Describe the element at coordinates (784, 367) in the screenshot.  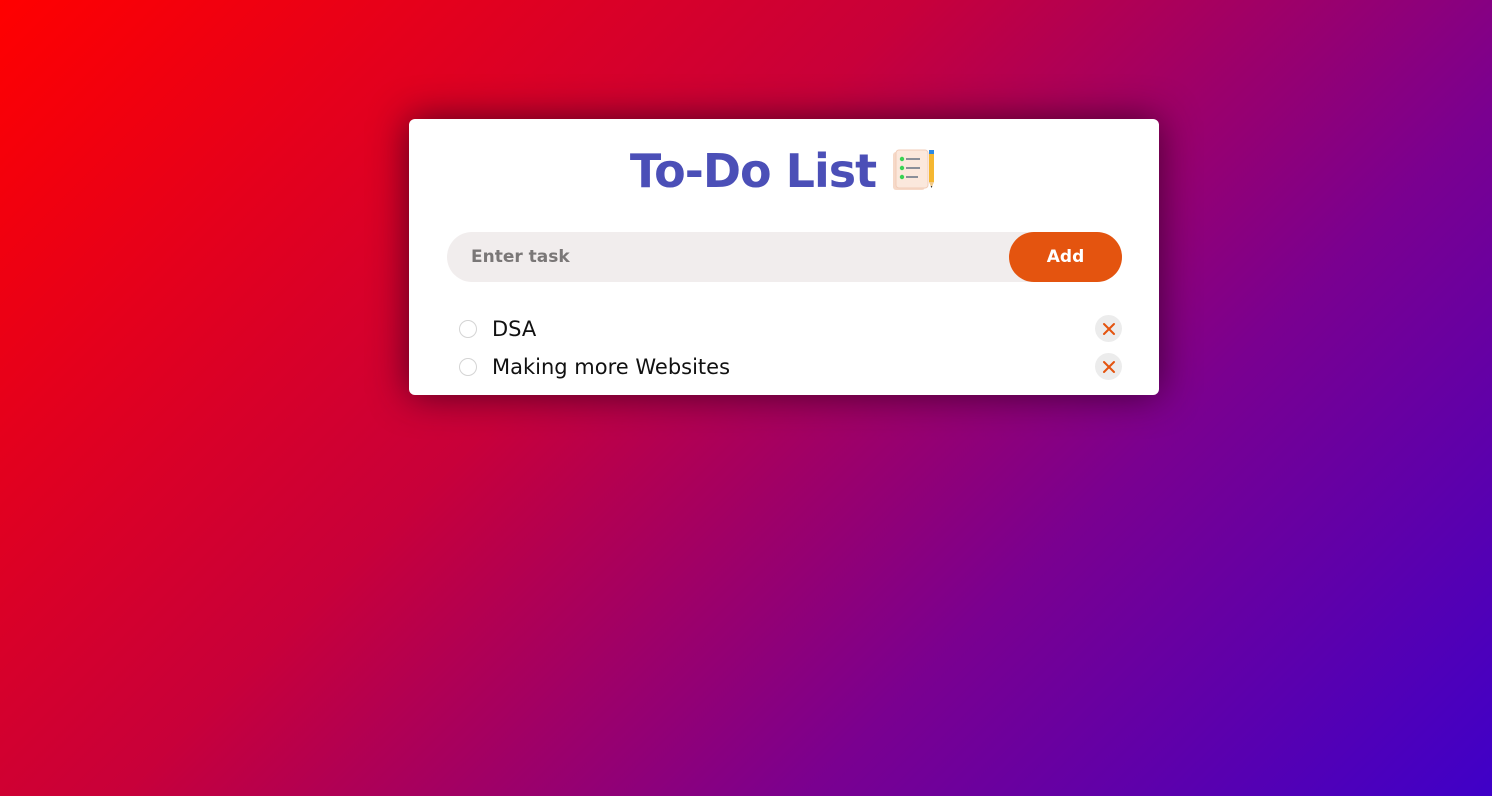
I see `list-item: Making more Websites` at that location.